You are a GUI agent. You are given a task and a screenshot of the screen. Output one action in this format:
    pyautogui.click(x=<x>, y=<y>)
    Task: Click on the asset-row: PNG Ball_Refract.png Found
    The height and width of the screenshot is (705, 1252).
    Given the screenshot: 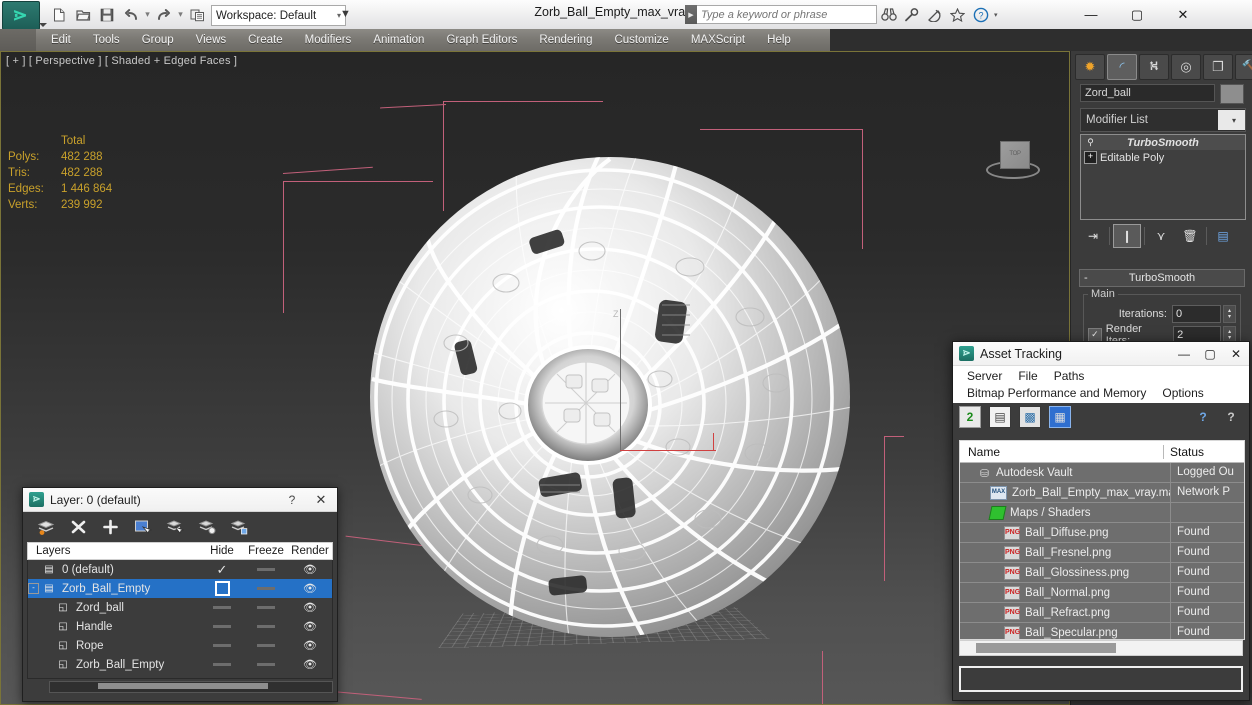 What is the action you would take?
    pyautogui.click(x=1102, y=613)
    